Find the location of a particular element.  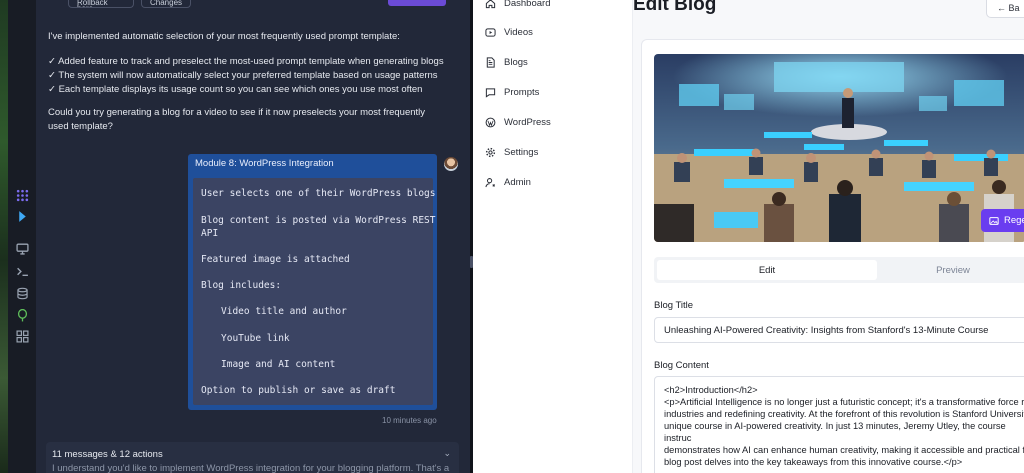

regenerate-label: Rege is located at coordinates (1014, 220).